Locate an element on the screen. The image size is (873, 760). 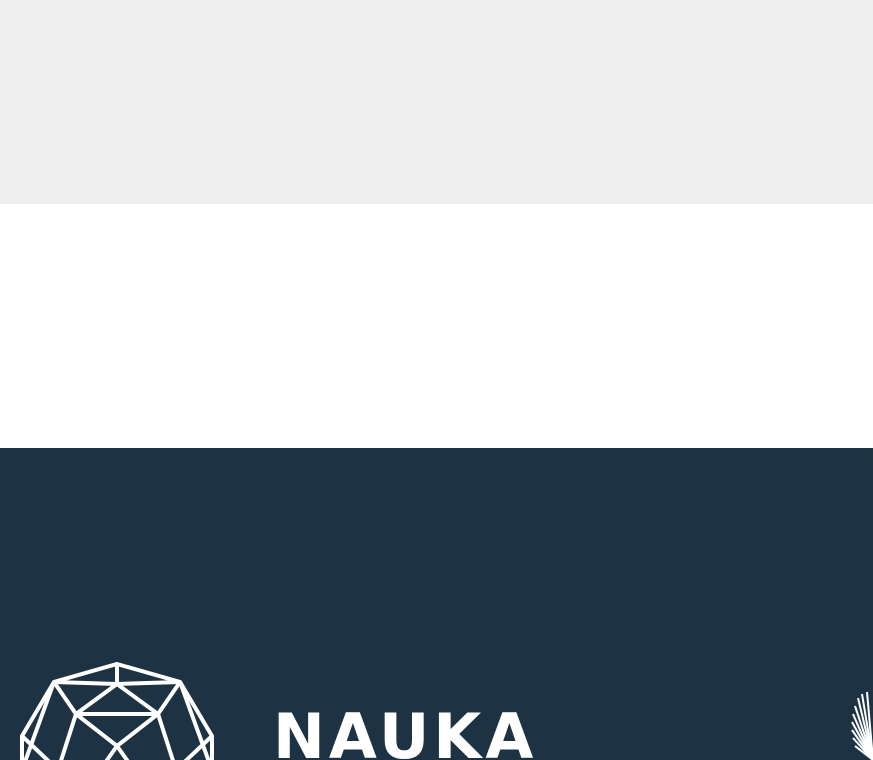
geodesic-dome-icon is located at coordinates (117, 710).